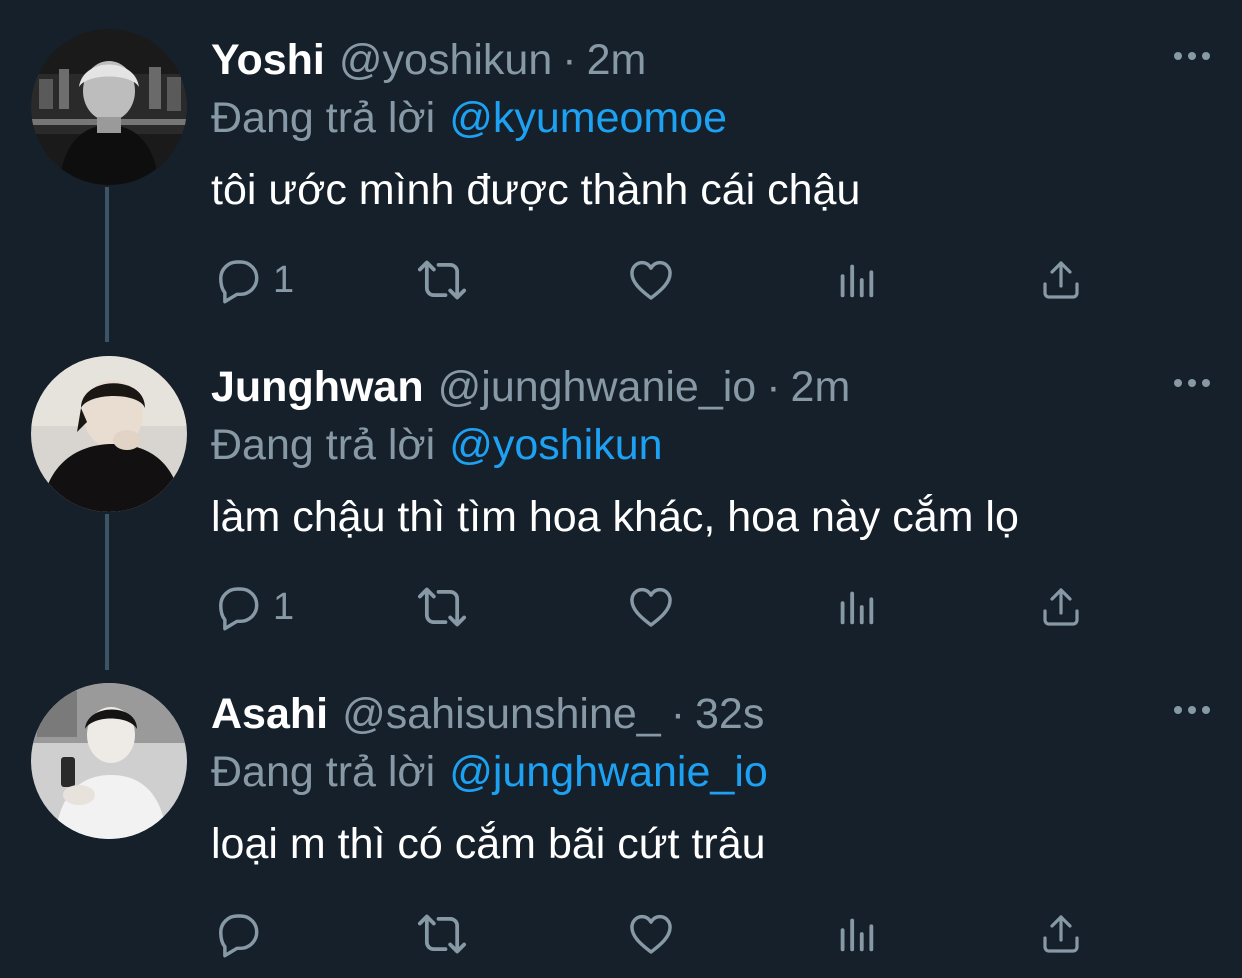 This screenshot has width=1242, height=978. I want to click on user-handle: @junghwanie_io, so click(597, 387).